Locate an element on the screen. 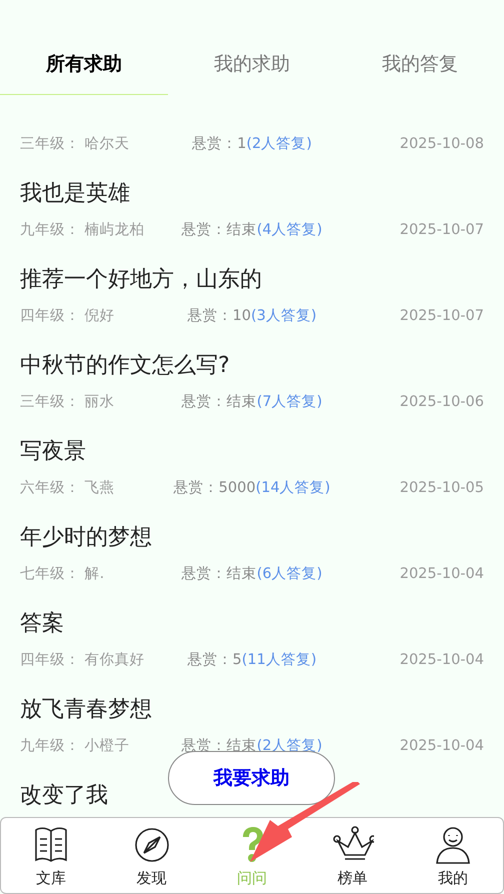 The width and height of the screenshot is (504, 894). post-author: 七年级： 解. is located at coordinates (63, 574).